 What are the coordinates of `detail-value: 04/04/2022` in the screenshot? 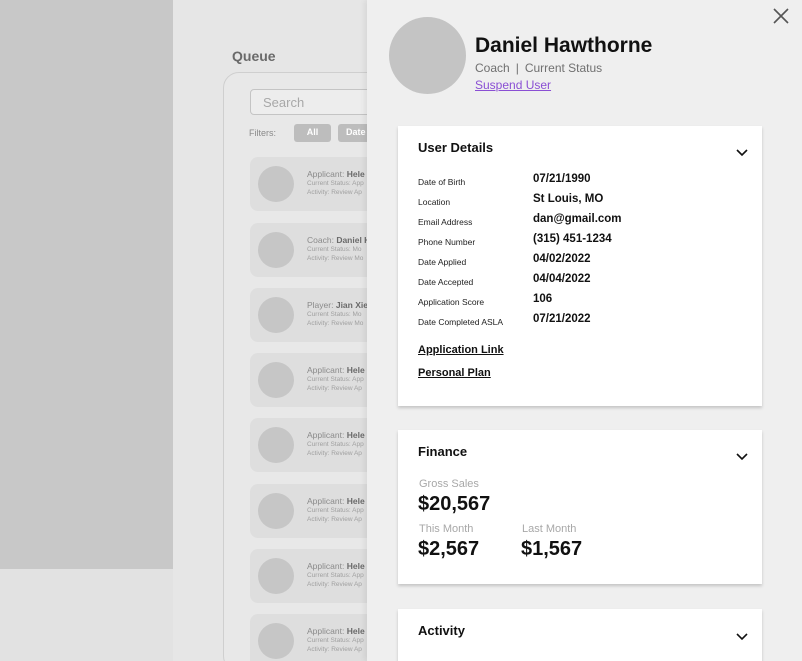 It's located at (562, 279).